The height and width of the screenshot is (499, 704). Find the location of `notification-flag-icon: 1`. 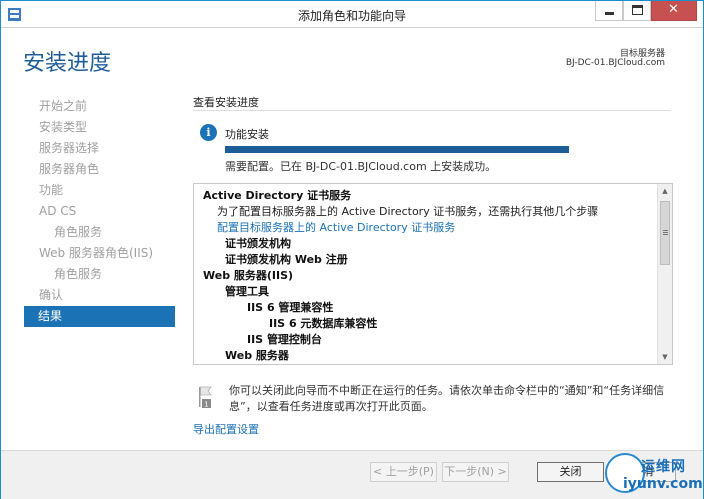

notification-flag-icon: 1 is located at coordinates (206, 397).